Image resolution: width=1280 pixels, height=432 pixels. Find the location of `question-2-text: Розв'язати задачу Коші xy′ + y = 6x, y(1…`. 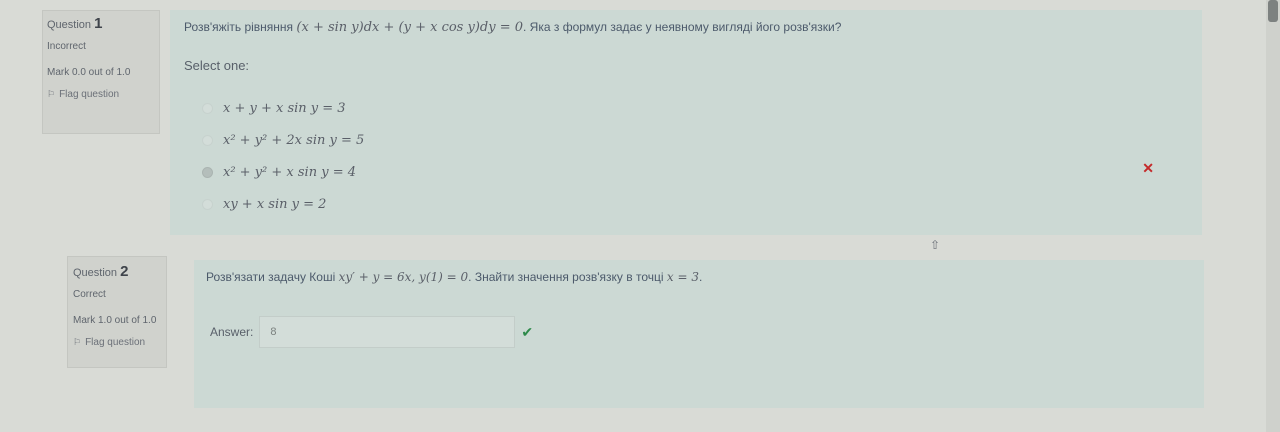

question-2-text: Розв'язати задачу Коші xy′ + y = 6x, y(1… is located at coordinates (699, 277).